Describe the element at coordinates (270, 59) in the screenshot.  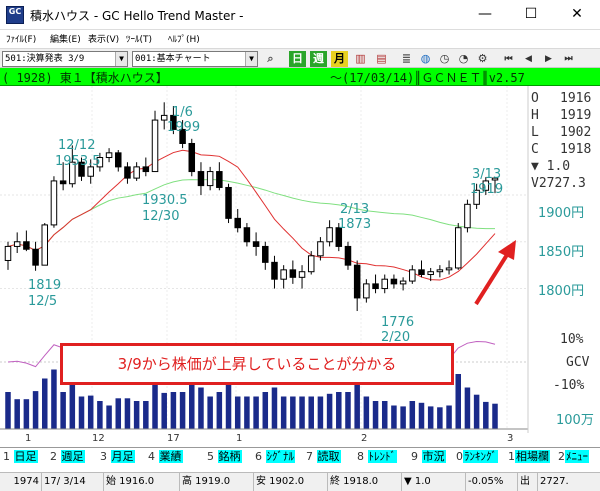
I see `search-icon: ⌕` at that location.